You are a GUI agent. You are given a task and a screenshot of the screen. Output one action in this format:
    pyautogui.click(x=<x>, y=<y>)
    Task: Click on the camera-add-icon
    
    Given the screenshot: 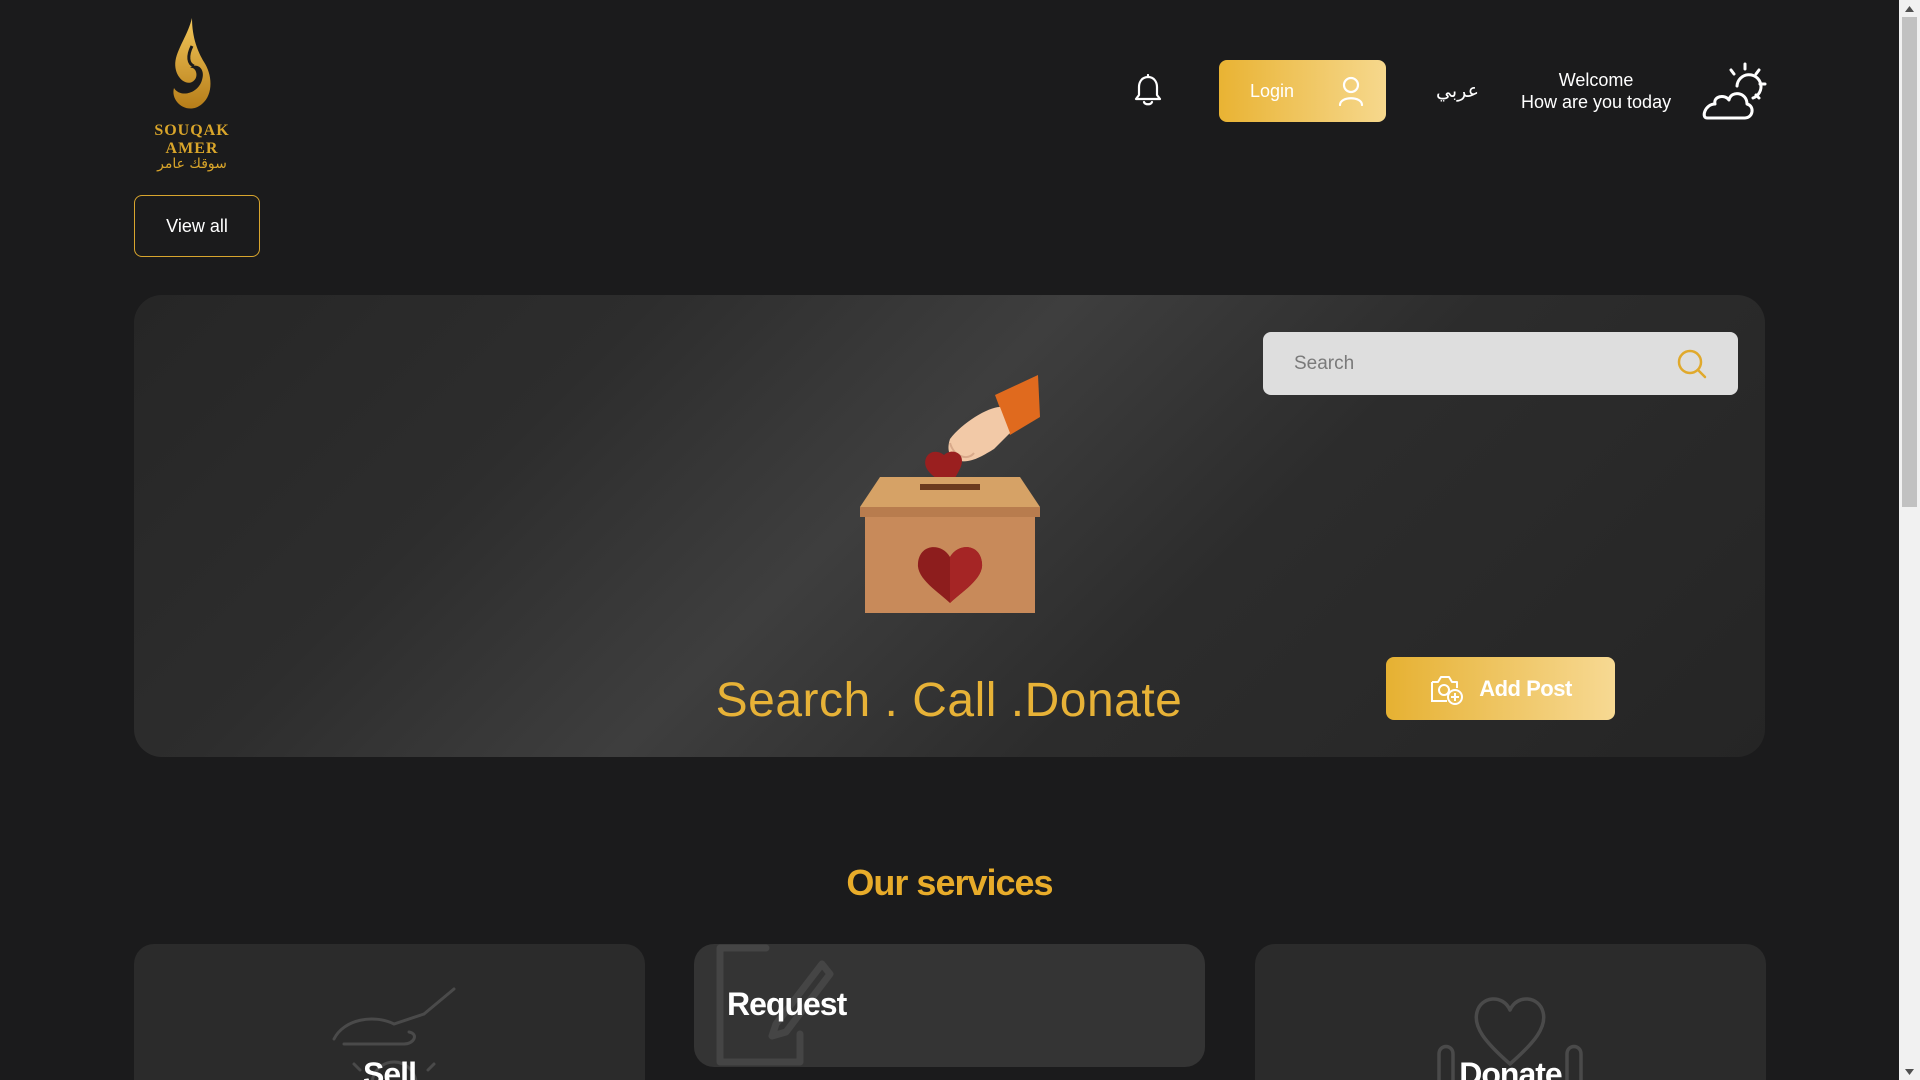 What is the action you would take?
    pyautogui.click(x=1447, y=690)
    